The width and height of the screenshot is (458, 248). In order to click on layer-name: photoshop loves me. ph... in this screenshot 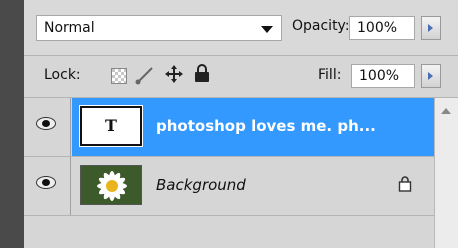, I will do `click(266, 126)`.